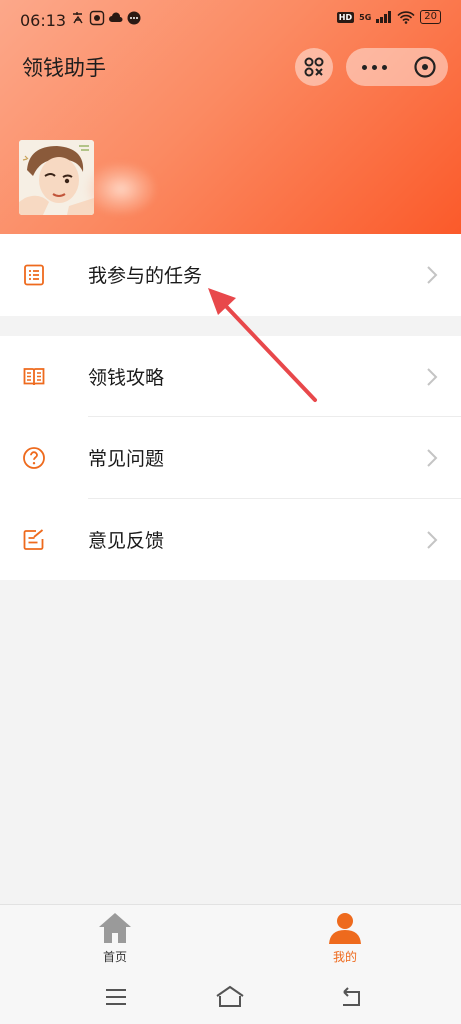  I want to click on status-time: 06:13, so click(43, 20).